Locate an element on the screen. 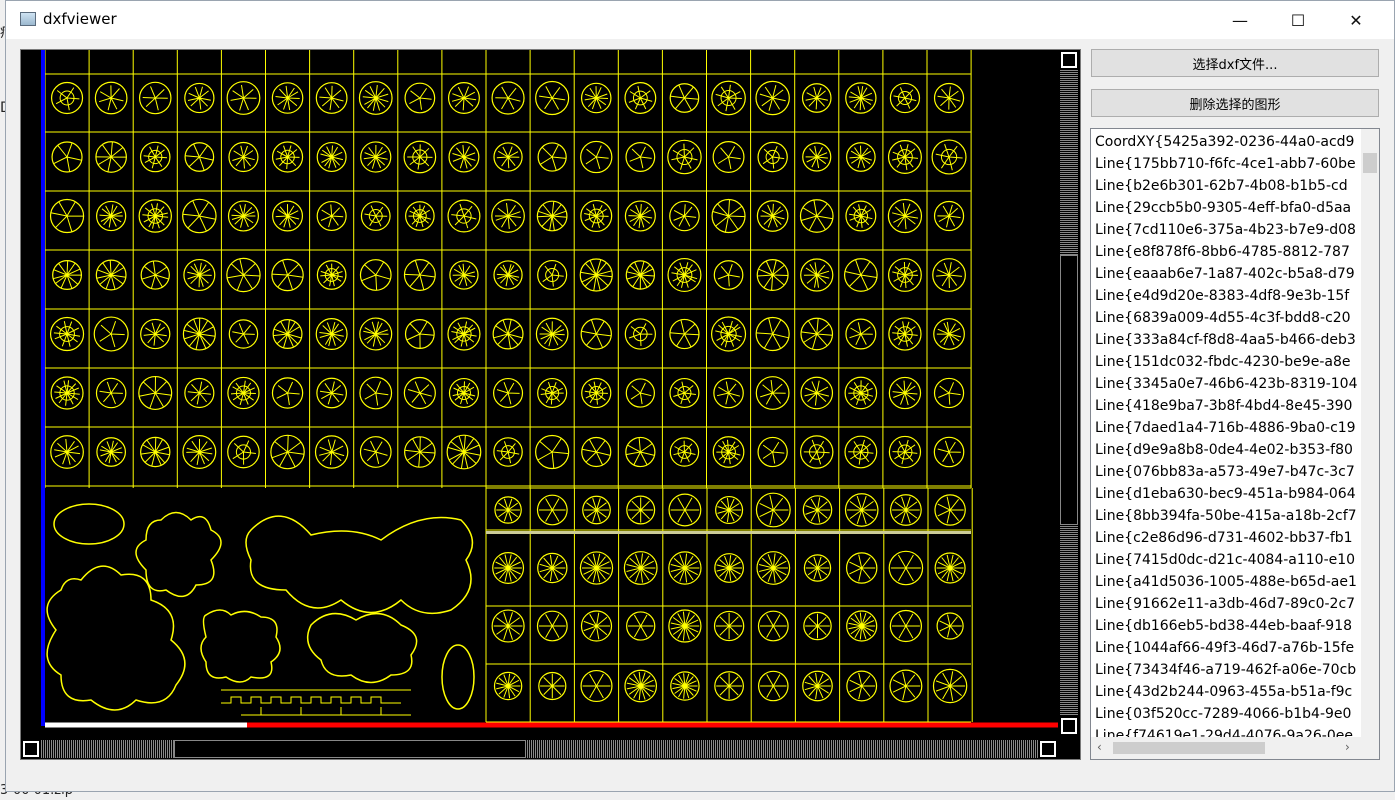 This screenshot has width=1395, height=800. entity-list-item: Line{73434f46-a719-462f-a06e-70cb is located at coordinates (1226, 670).